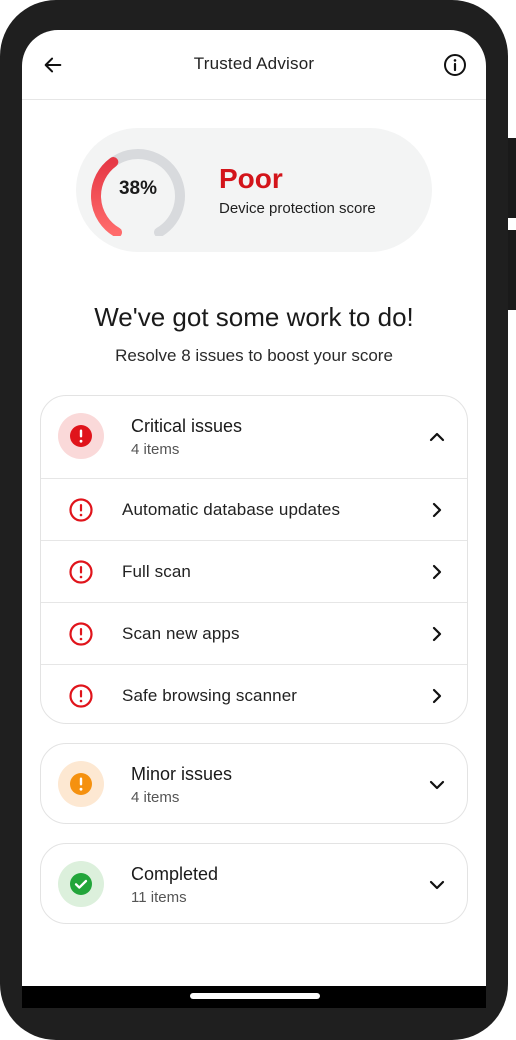  What do you see at coordinates (210, 695) in the screenshot?
I see `issue-item-label: Safe browsing scanner` at bounding box center [210, 695].